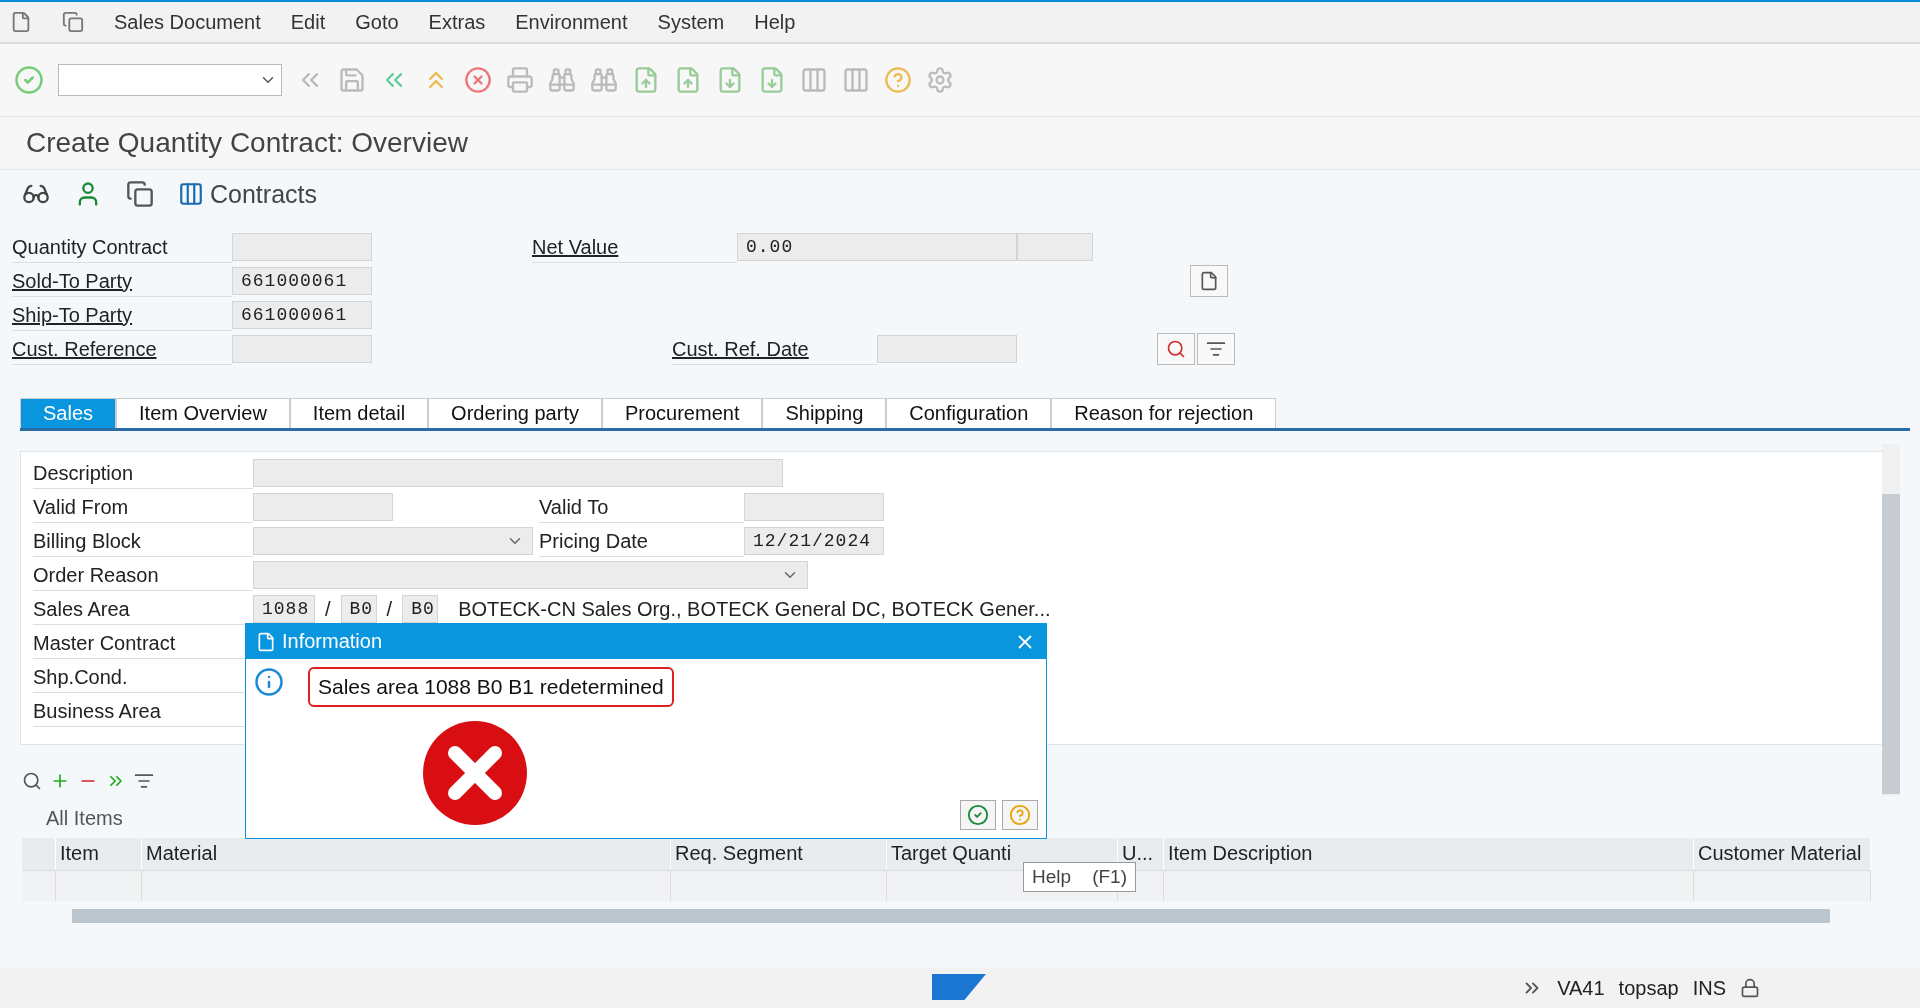 The image size is (1920, 1008). I want to click on input-field: 12/21/2024, so click(814, 541).